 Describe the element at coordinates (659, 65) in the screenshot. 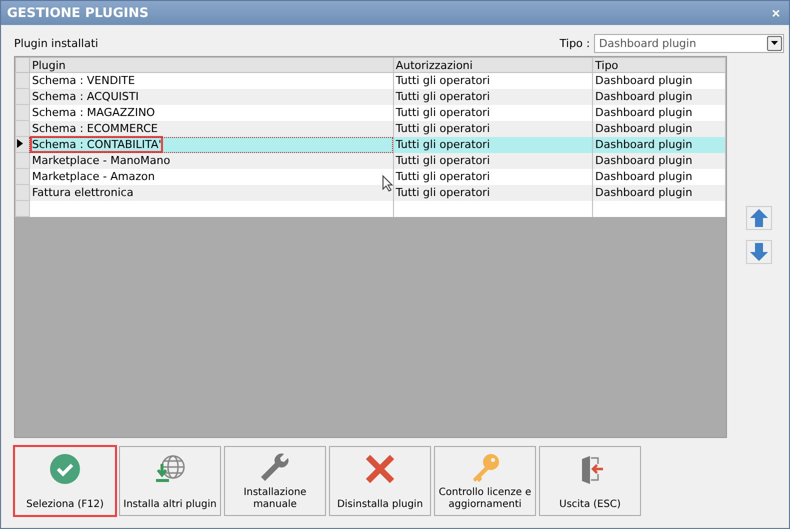

I see `column-header: Tipo` at that location.